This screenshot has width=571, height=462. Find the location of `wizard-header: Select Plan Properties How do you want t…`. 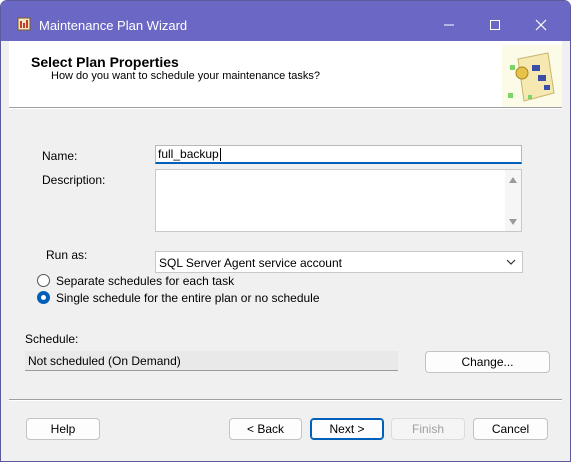

wizard-header: Select Plan Properties How do you want t… is located at coordinates (285, 74).